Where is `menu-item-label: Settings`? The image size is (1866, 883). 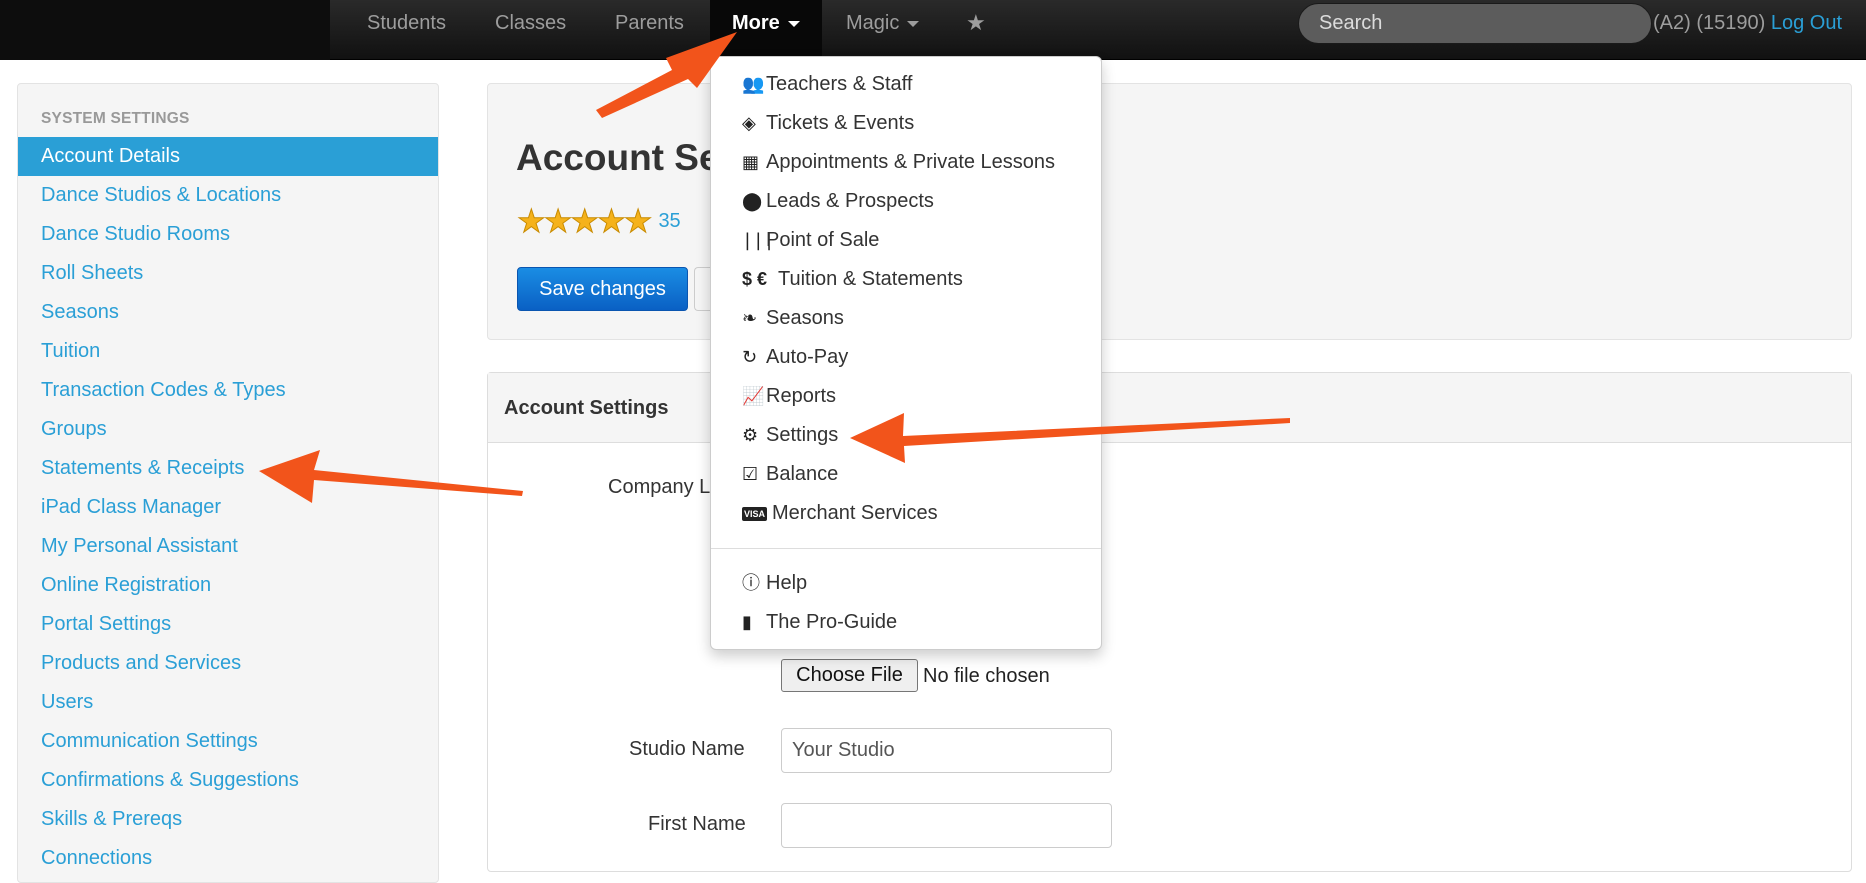
menu-item-label: Settings is located at coordinates (802, 435).